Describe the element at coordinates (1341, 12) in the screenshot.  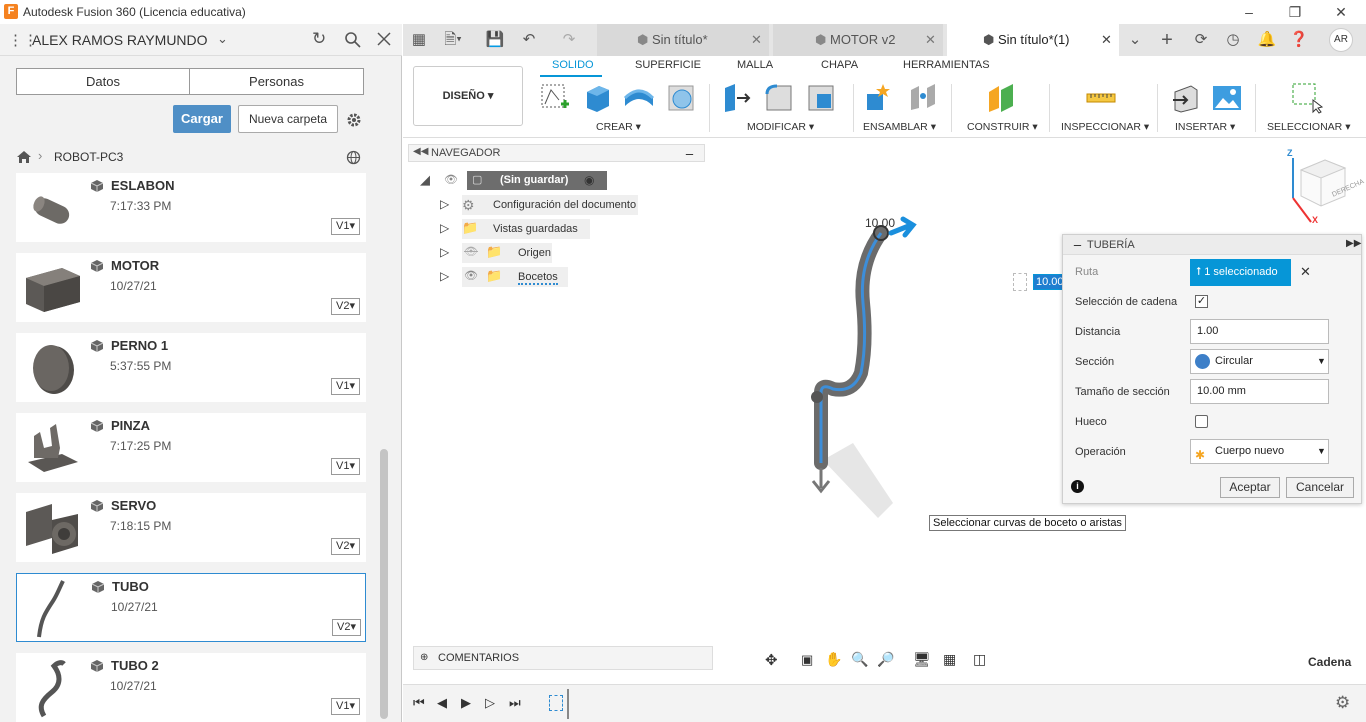
I see `close-window-button: ✕` at that location.